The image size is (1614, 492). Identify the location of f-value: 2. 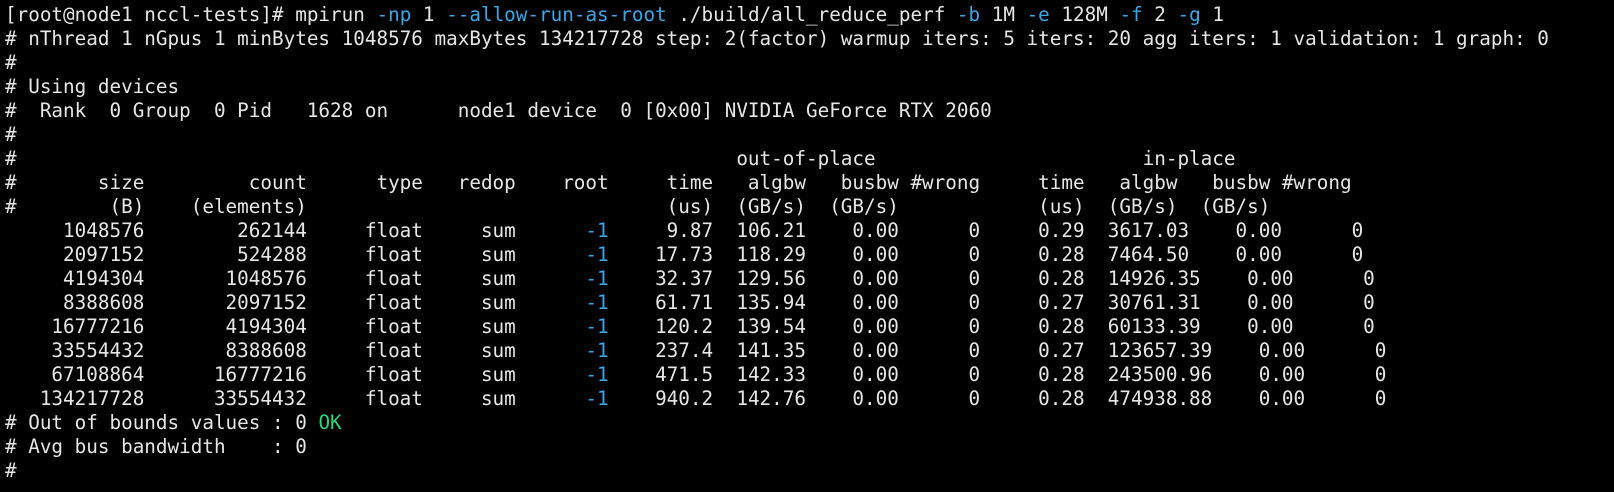
(1160, 14).